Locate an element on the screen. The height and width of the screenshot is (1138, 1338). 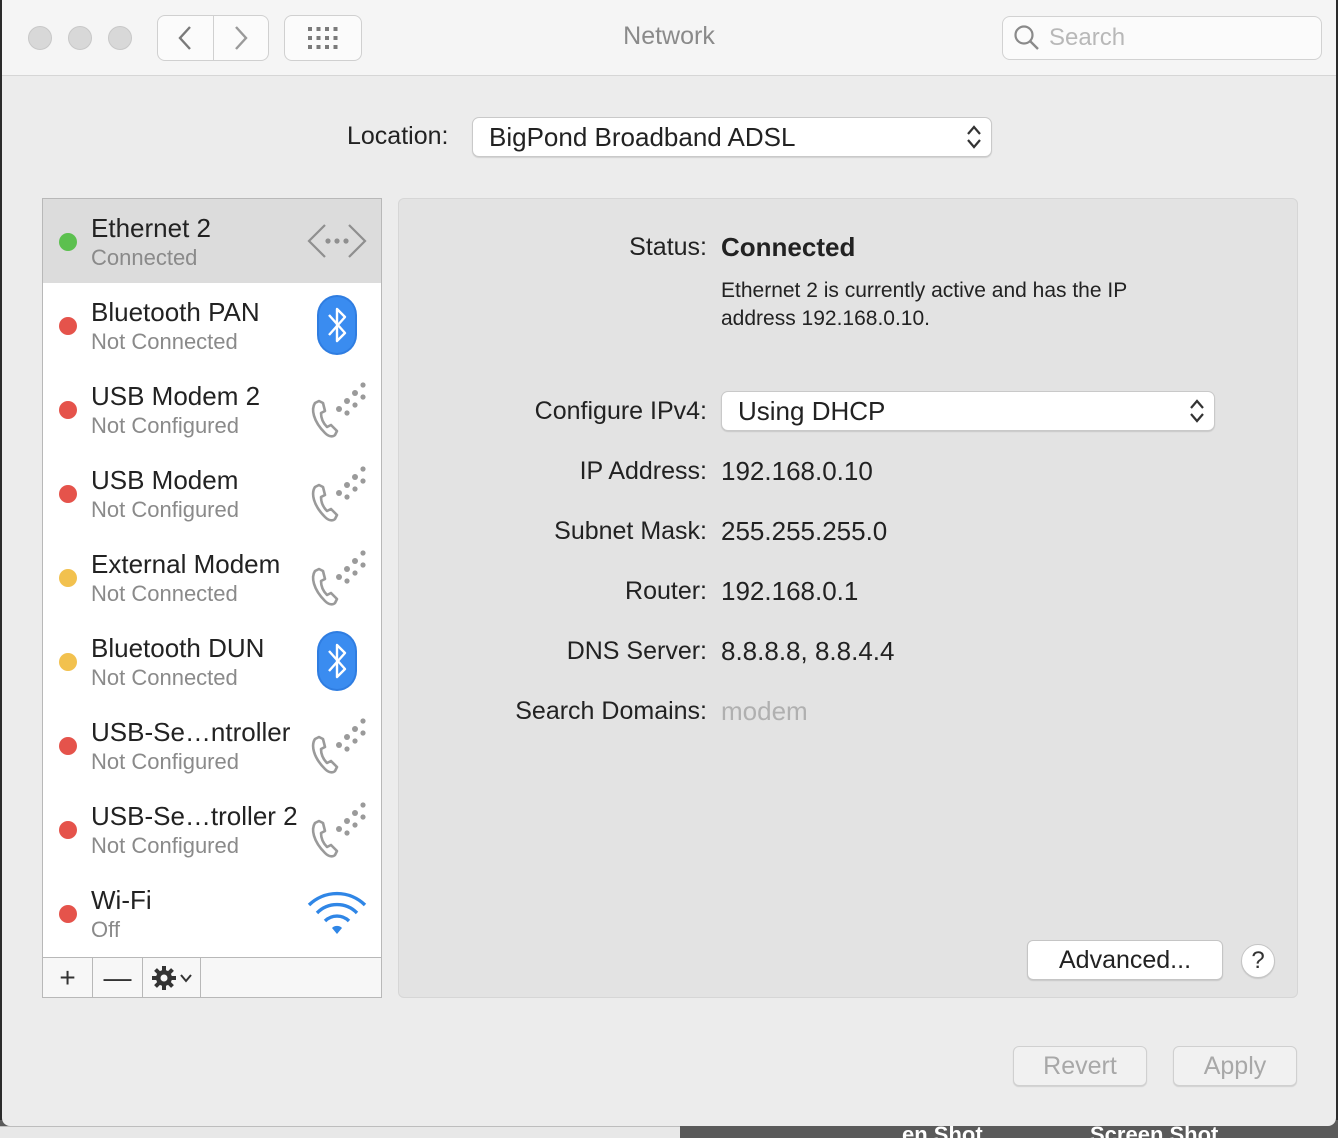
service-name: Bluetooth DUN is located at coordinates (178, 648).